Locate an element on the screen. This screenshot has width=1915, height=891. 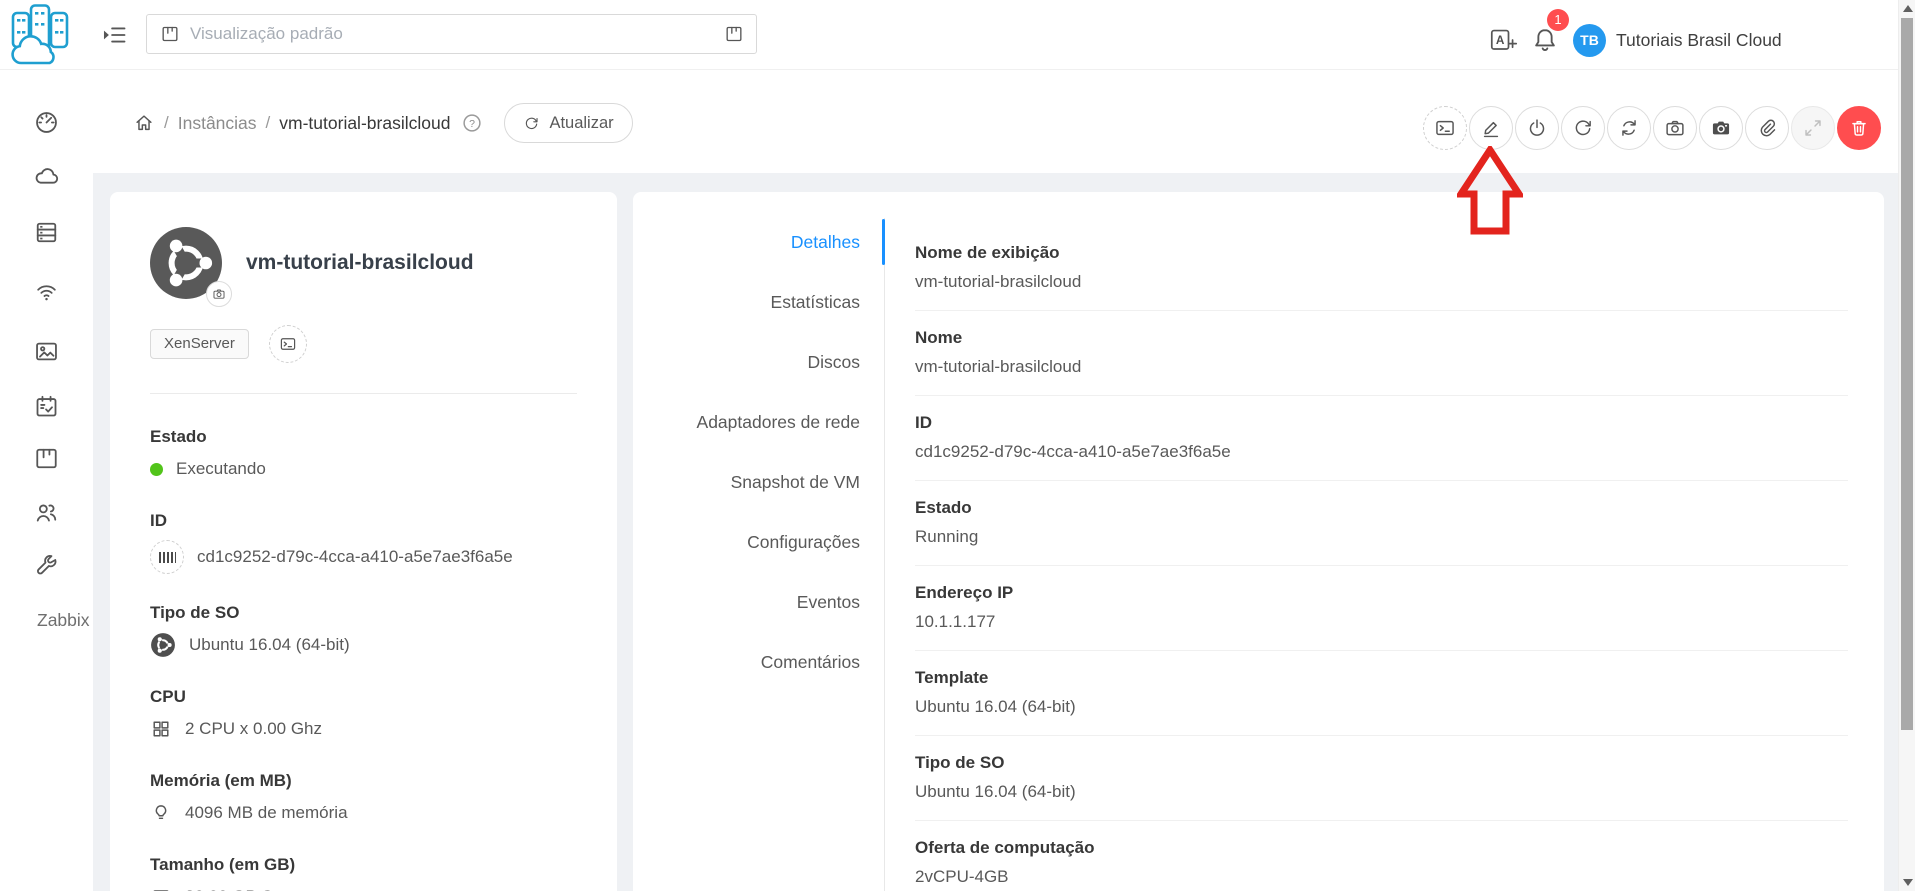
vm-avatar is located at coordinates (191, 267).